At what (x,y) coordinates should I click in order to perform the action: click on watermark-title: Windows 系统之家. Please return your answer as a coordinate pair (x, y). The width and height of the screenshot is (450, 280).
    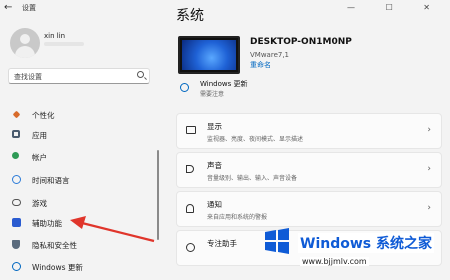
    Looking at the image, I should click on (366, 243).